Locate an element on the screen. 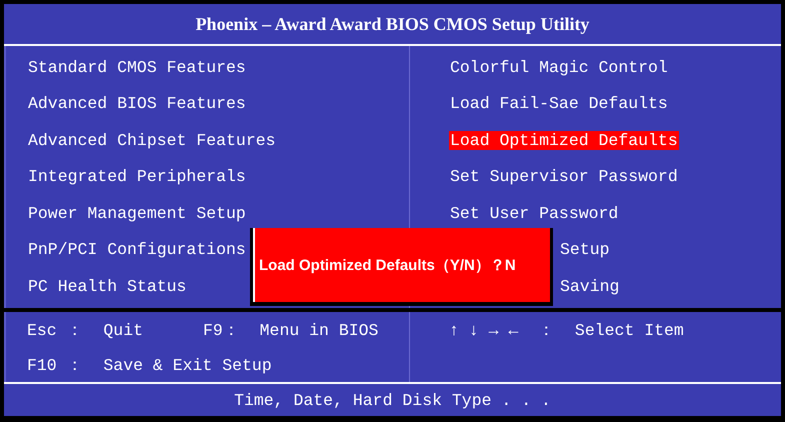  menu-item: Set Supervisor Password is located at coordinates (564, 176).